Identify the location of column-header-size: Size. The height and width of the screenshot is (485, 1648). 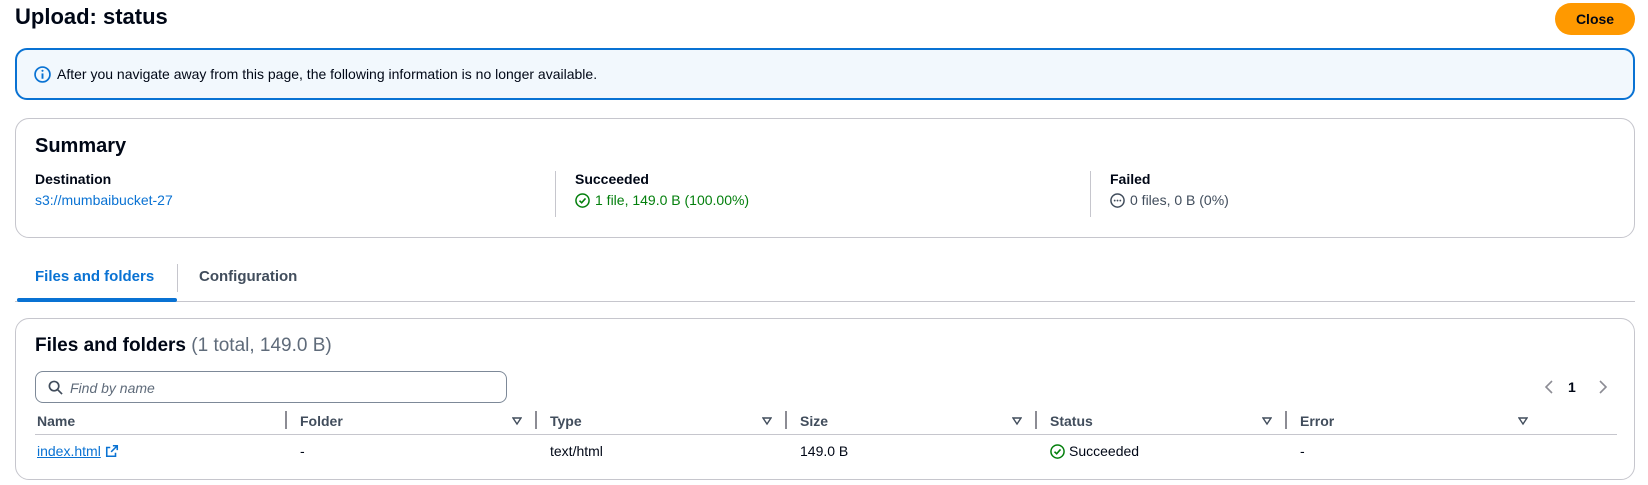
(814, 421).